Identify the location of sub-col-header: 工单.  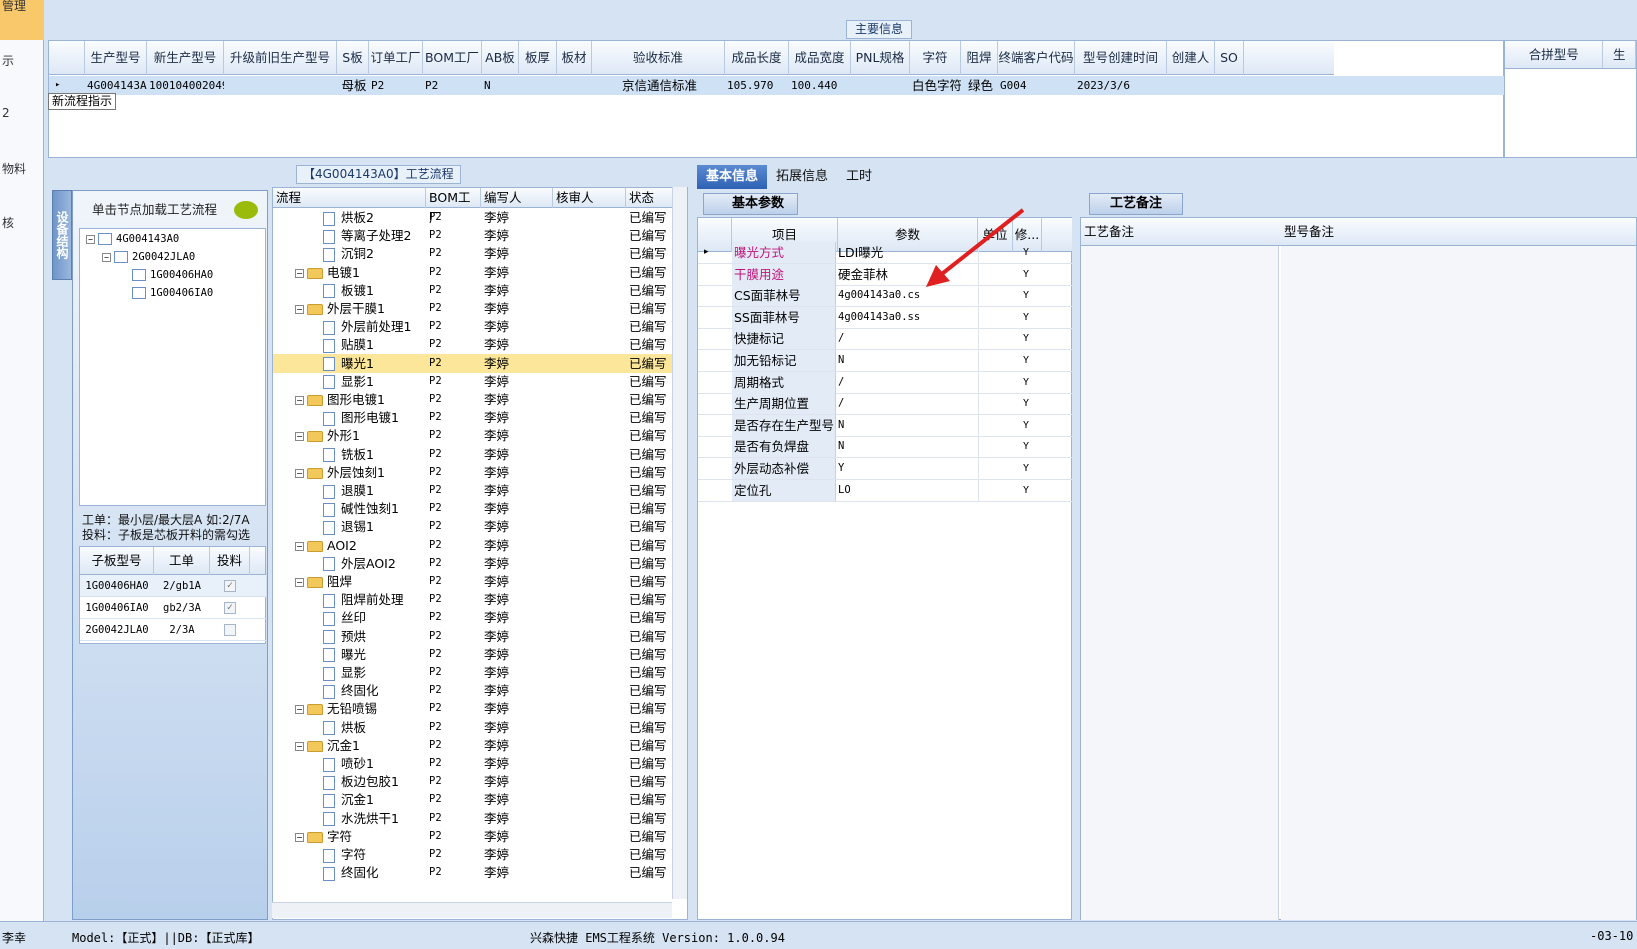
(182, 561).